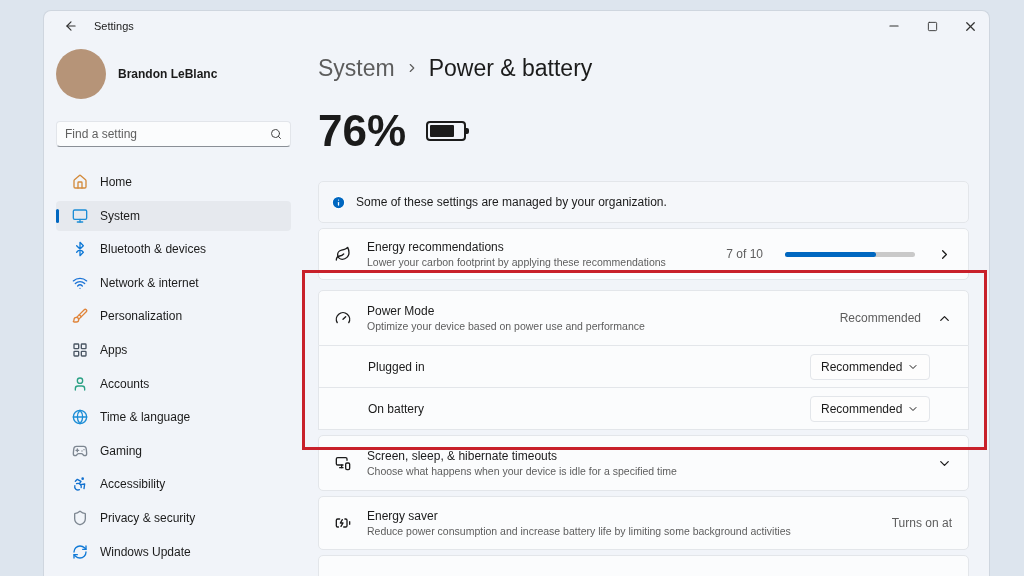 The height and width of the screenshot is (576, 1024). Describe the element at coordinates (80, 383) in the screenshot. I see `person-icon` at that location.